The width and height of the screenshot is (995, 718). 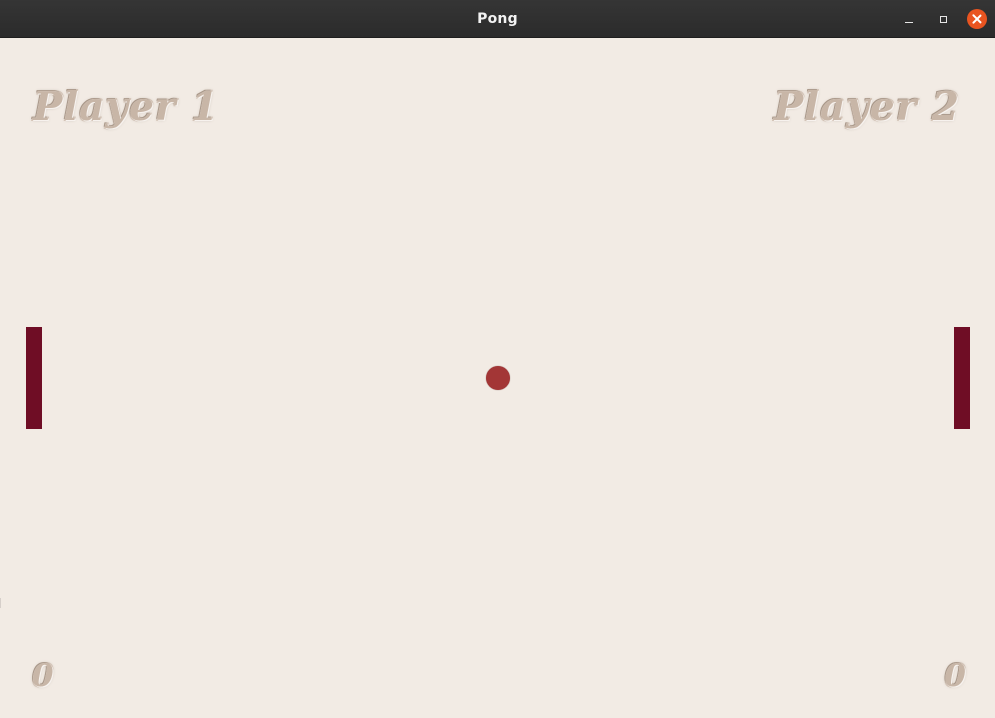 I want to click on player-1-label: Player 1, so click(x=126, y=107).